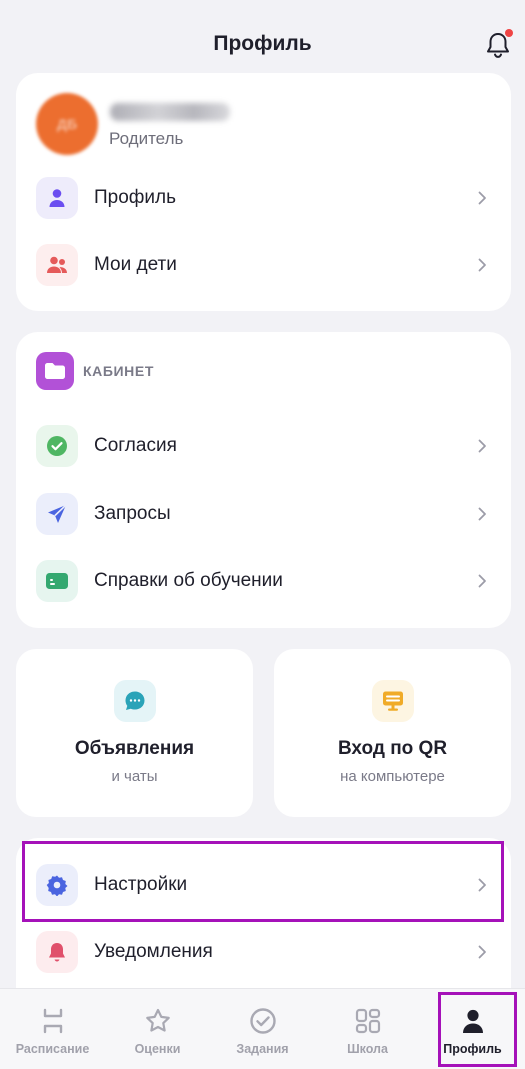 Image resolution: width=525 pixels, height=1069 pixels. Describe the element at coordinates (135, 701) in the screenshot. I see `chat-bubble-icon` at that location.